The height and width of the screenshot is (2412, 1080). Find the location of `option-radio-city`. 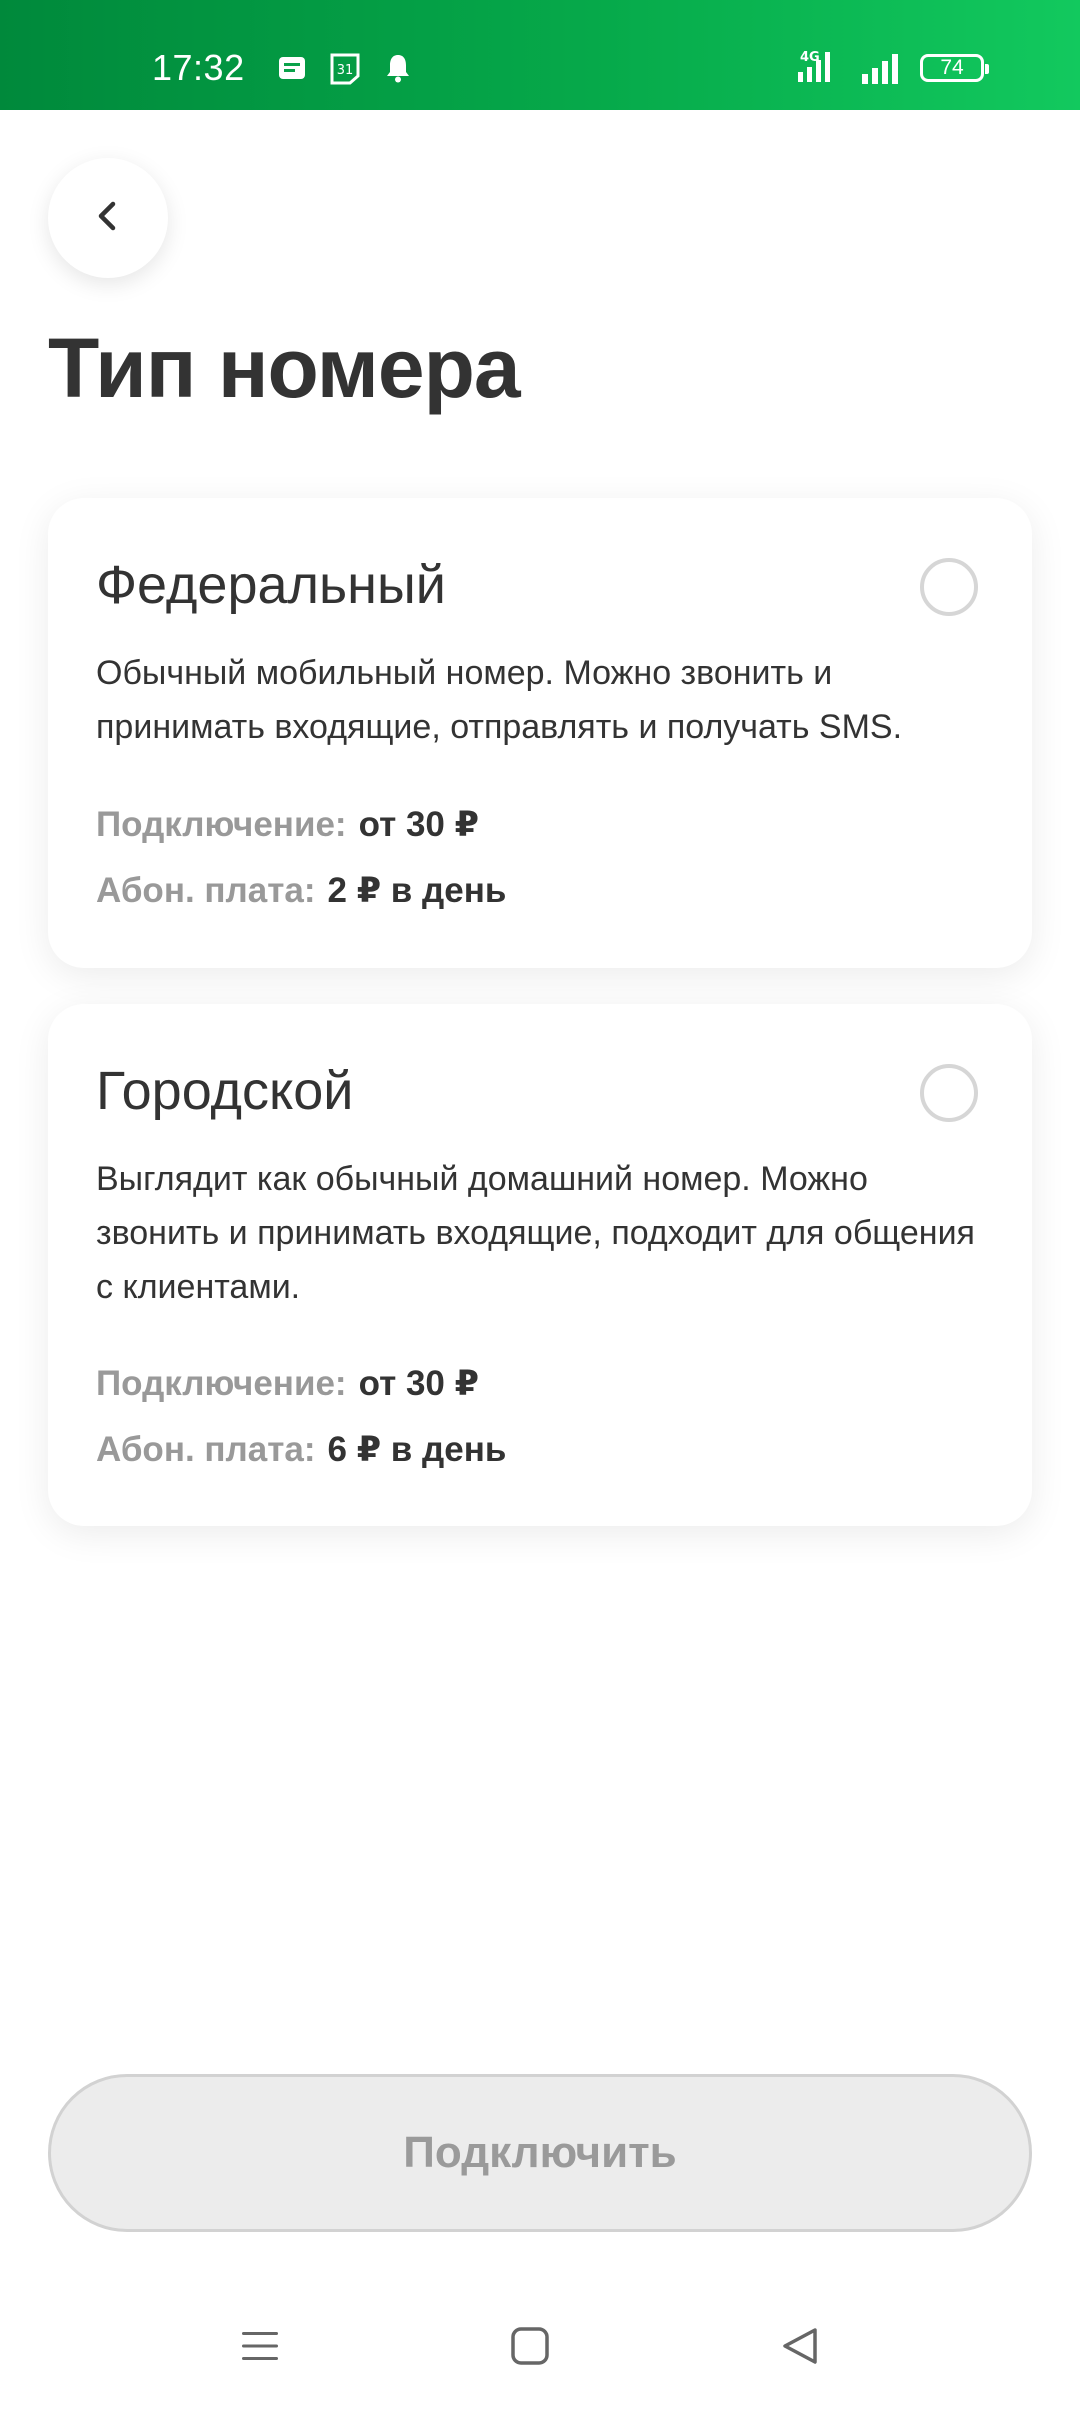

option-radio-city is located at coordinates (949, 1093).